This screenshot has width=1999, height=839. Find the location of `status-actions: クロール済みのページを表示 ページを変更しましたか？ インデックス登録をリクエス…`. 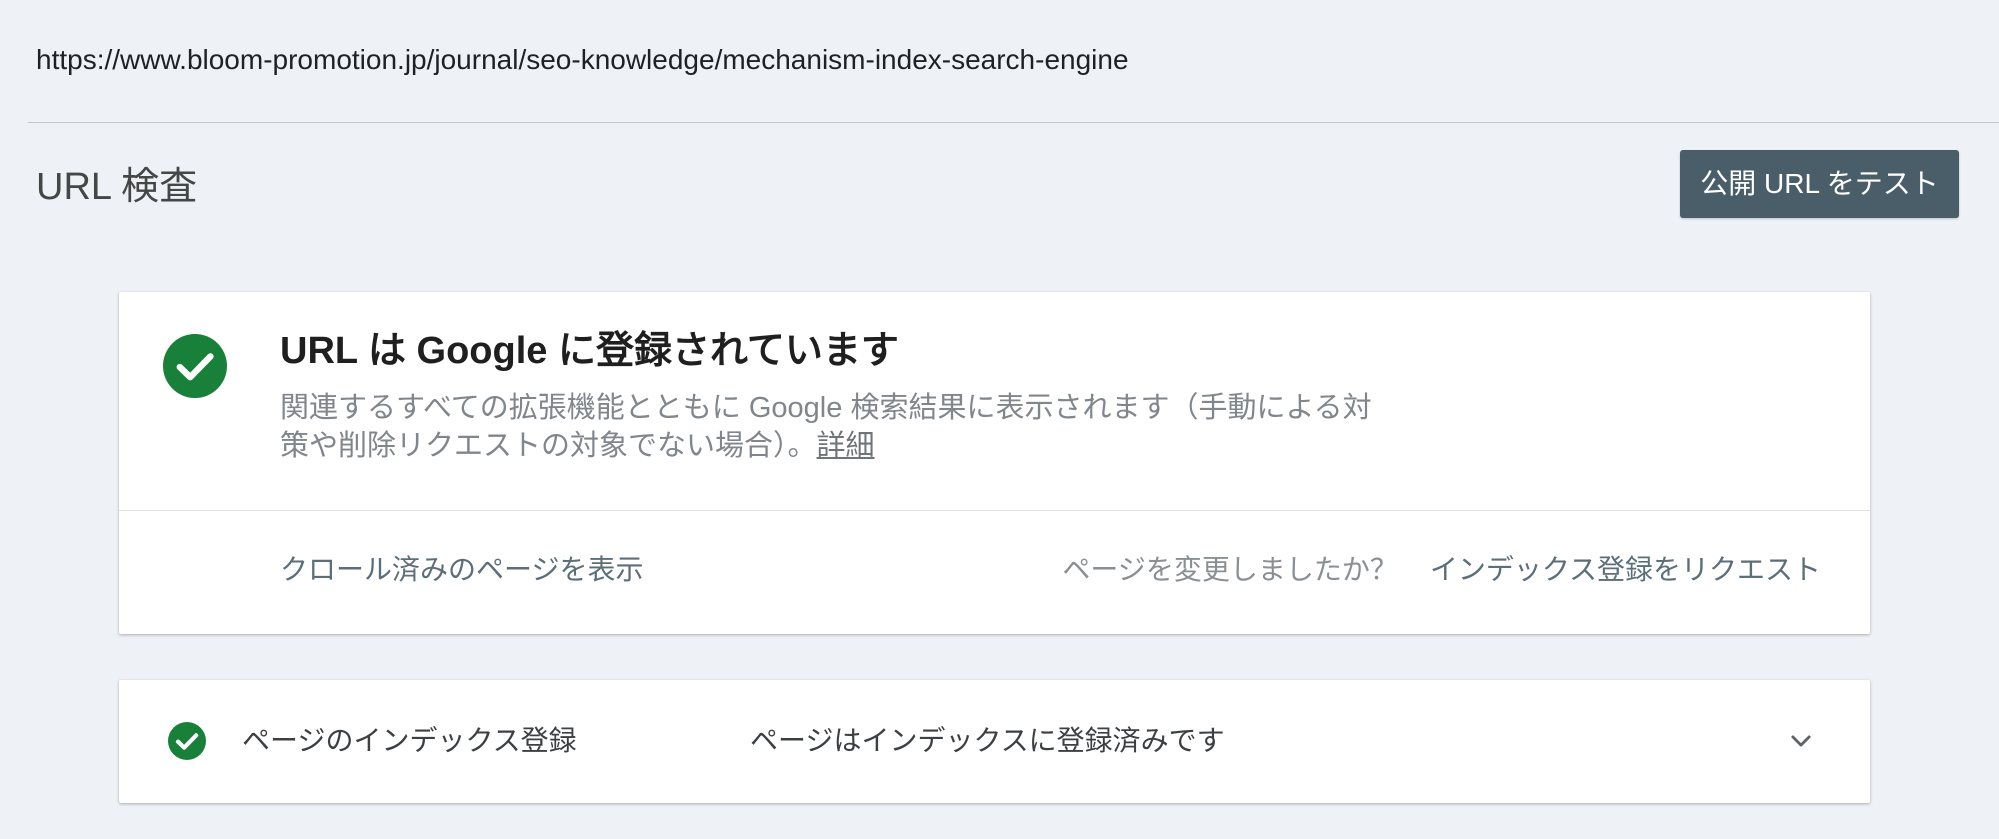

status-actions: クロール済みのページを表示 ページを変更しましたか？ インデックス登録をリクエス… is located at coordinates (994, 572).